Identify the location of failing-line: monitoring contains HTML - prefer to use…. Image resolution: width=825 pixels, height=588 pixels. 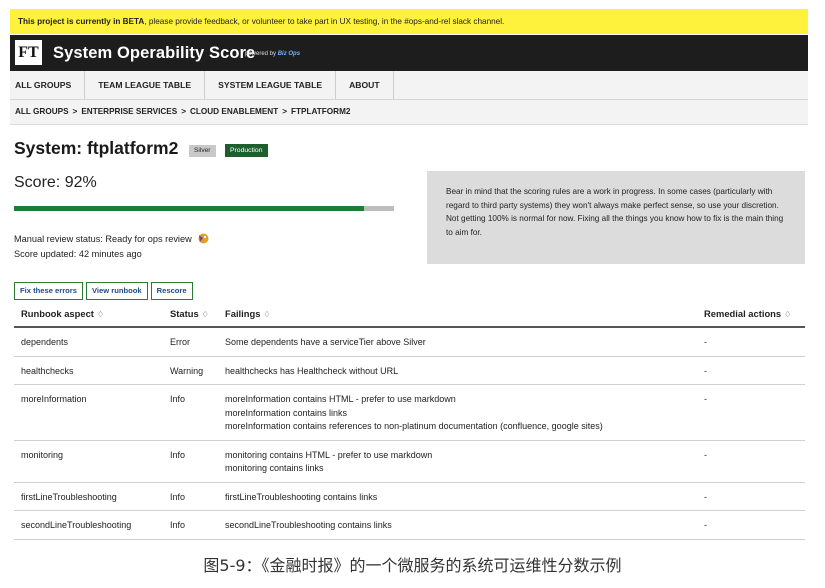
(329, 454).